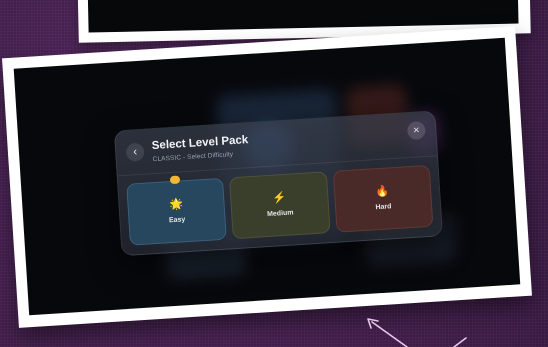  I want to click on recommended-badge, so click(174, 180).